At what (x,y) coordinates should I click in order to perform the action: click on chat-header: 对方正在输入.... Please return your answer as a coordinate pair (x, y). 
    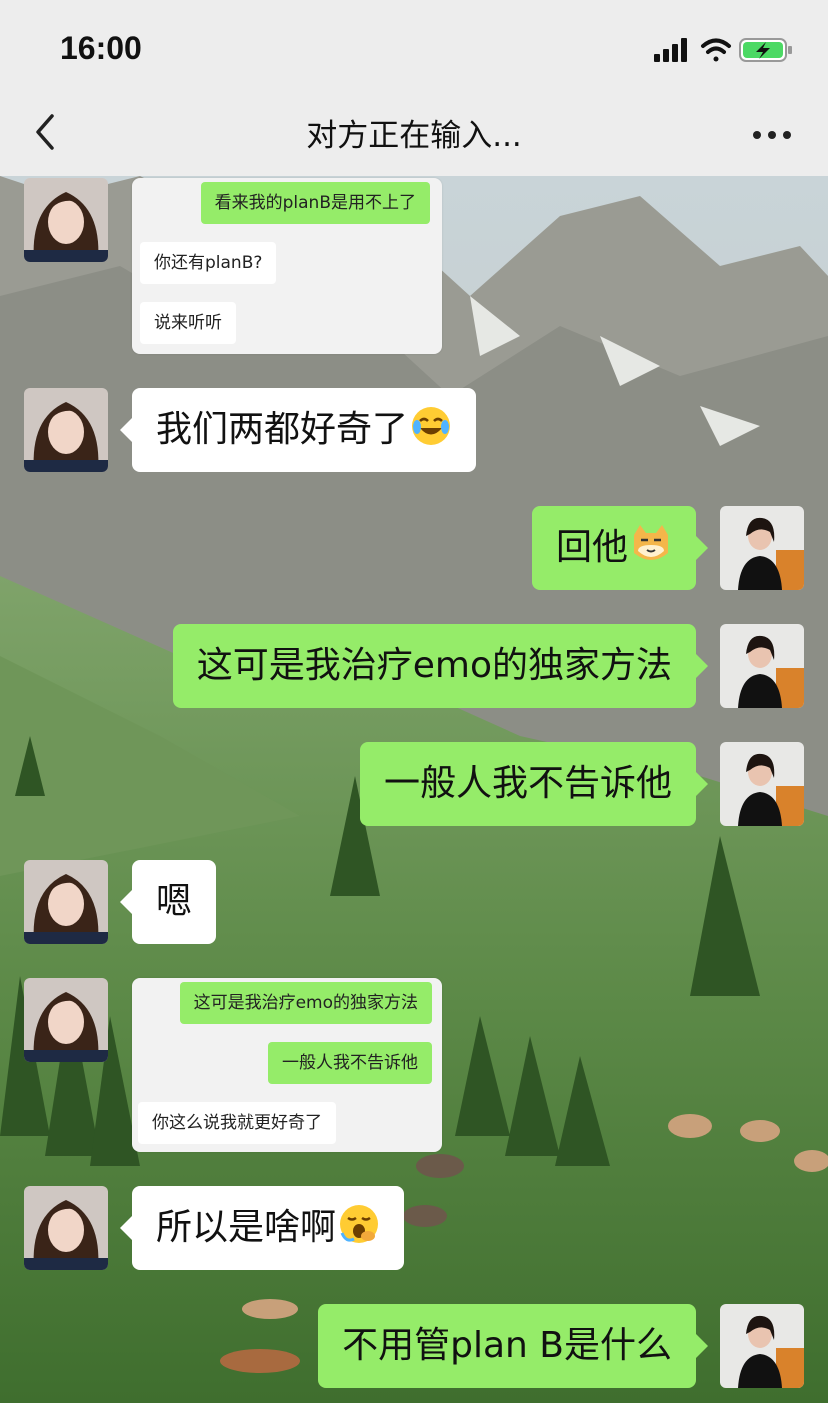
    Looking at the image, I should click on (414, 133).